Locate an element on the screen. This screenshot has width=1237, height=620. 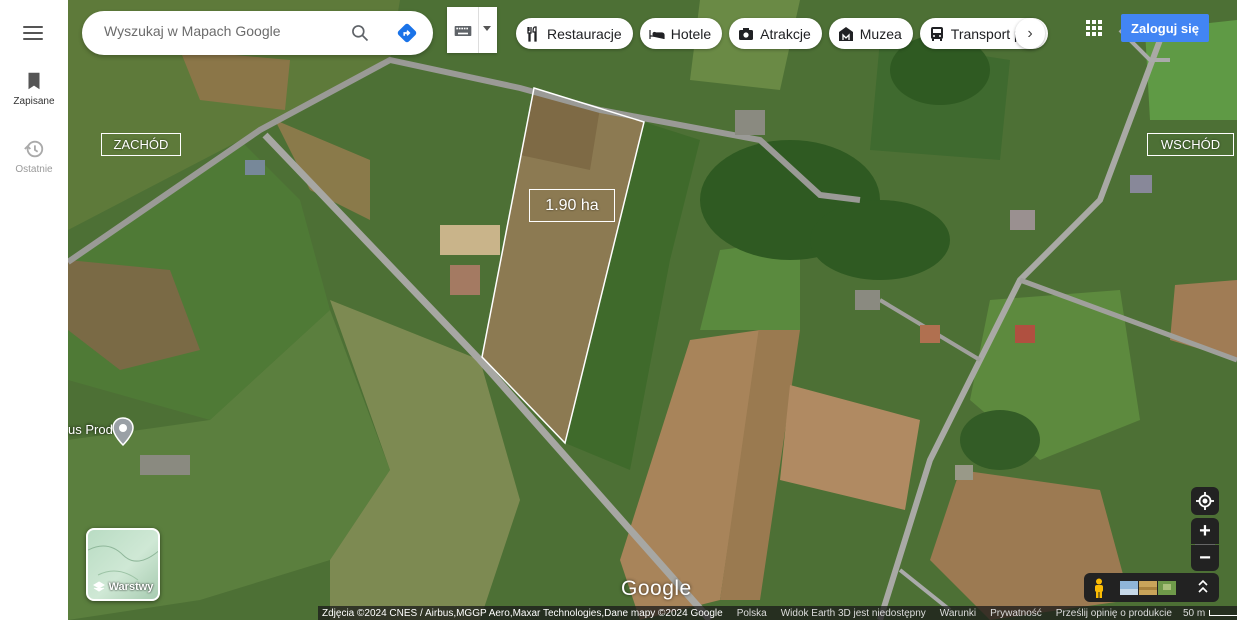
chip-hotels: Hotele is located at coordinates (681, 33).